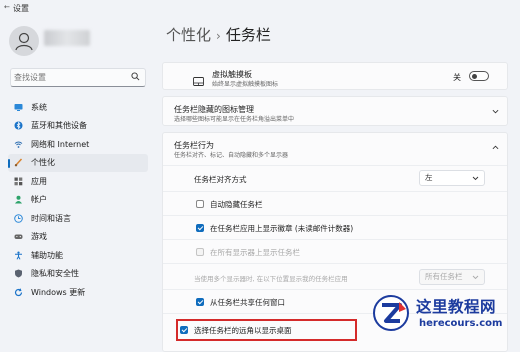 This screenshot has width=520, height=352. Describe the element at coordinates (18, 255) in the screenshot. I see `accessibility-icon` at that location.